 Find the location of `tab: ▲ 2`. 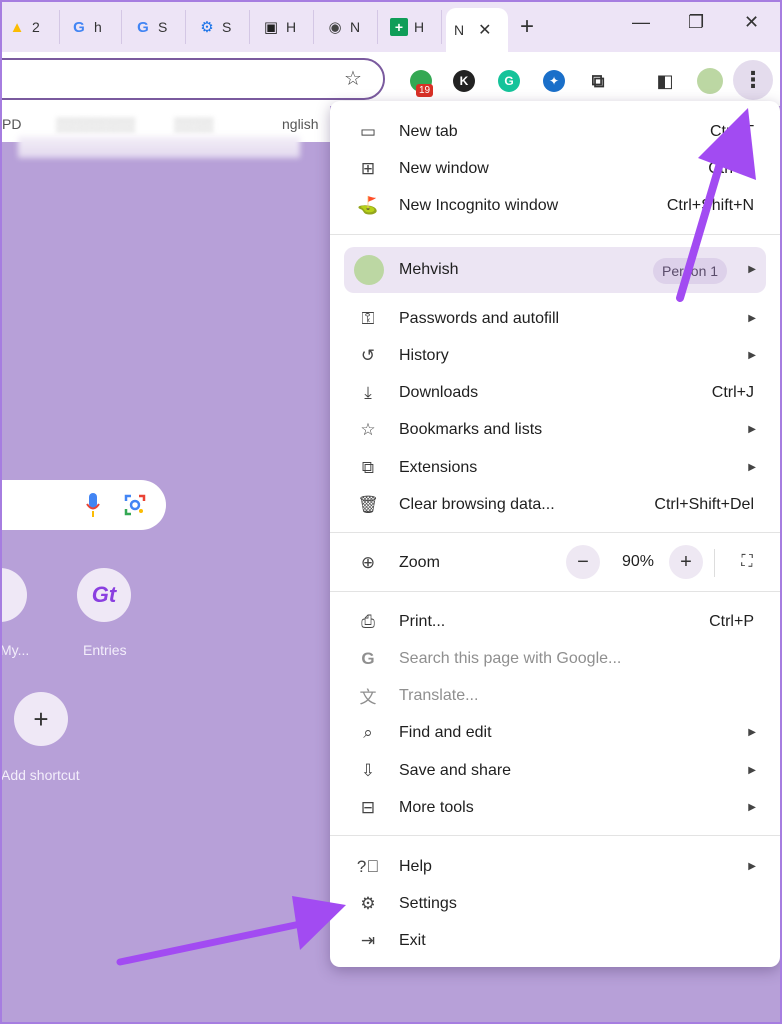

tab: ▲ 2 is located at coordinates (30, 27).